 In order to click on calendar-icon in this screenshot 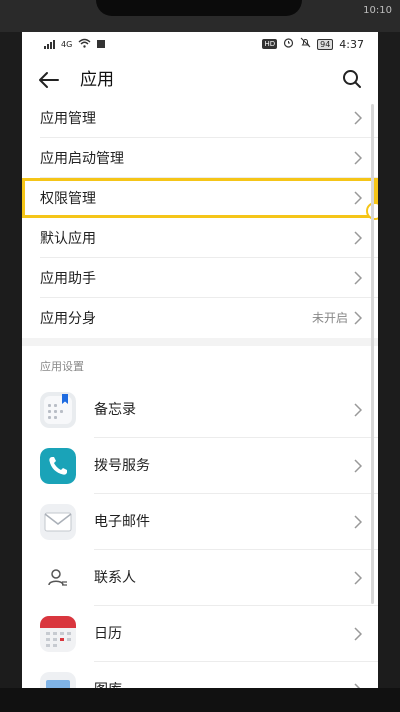, I will do `click(58, 634)`.